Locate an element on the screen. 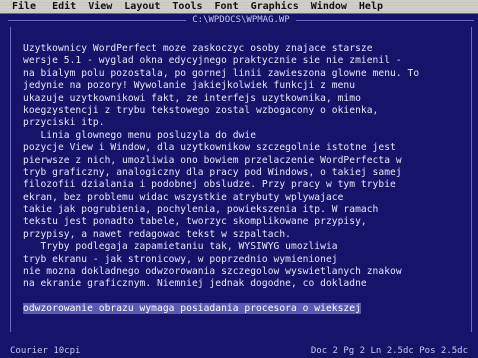 The image size is (478, 358). menu-edit: Edit is located at coordinates (64, 6).